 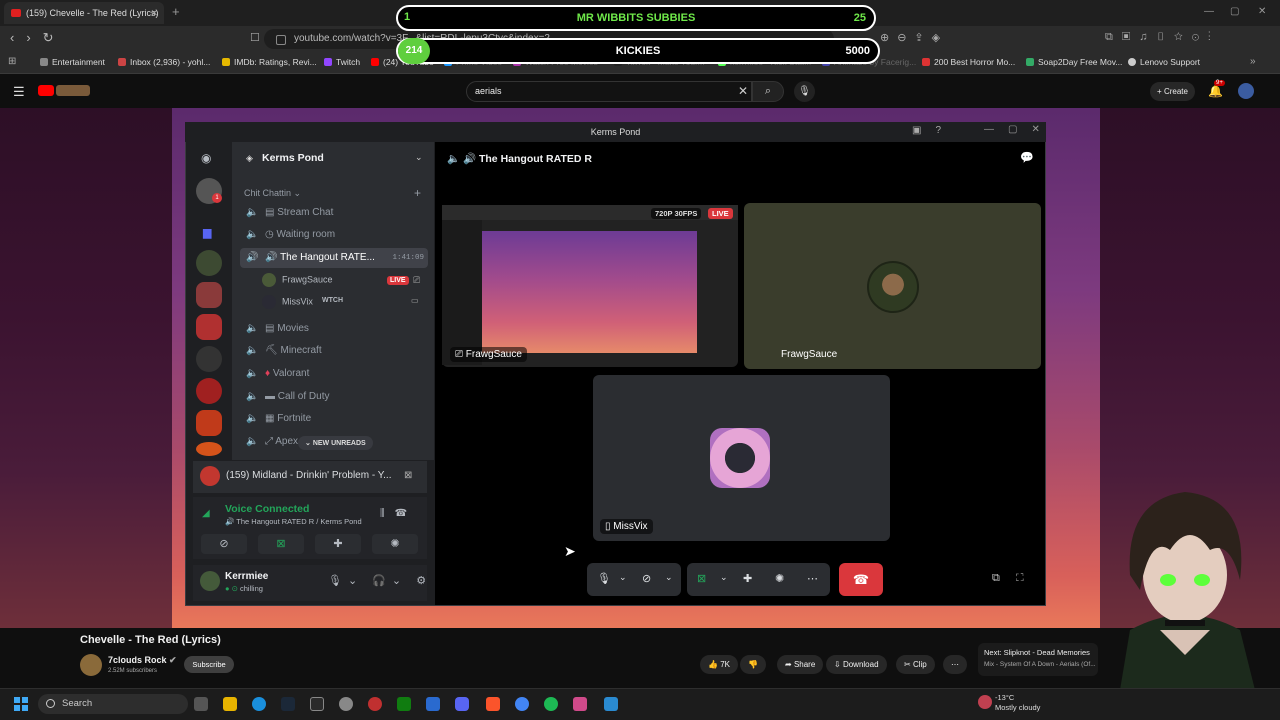 What do you see at coordinates (1019, 129) in the screenshot?
I see `discord-window-controls: —▢✕` at bounding box center [1019, 129].